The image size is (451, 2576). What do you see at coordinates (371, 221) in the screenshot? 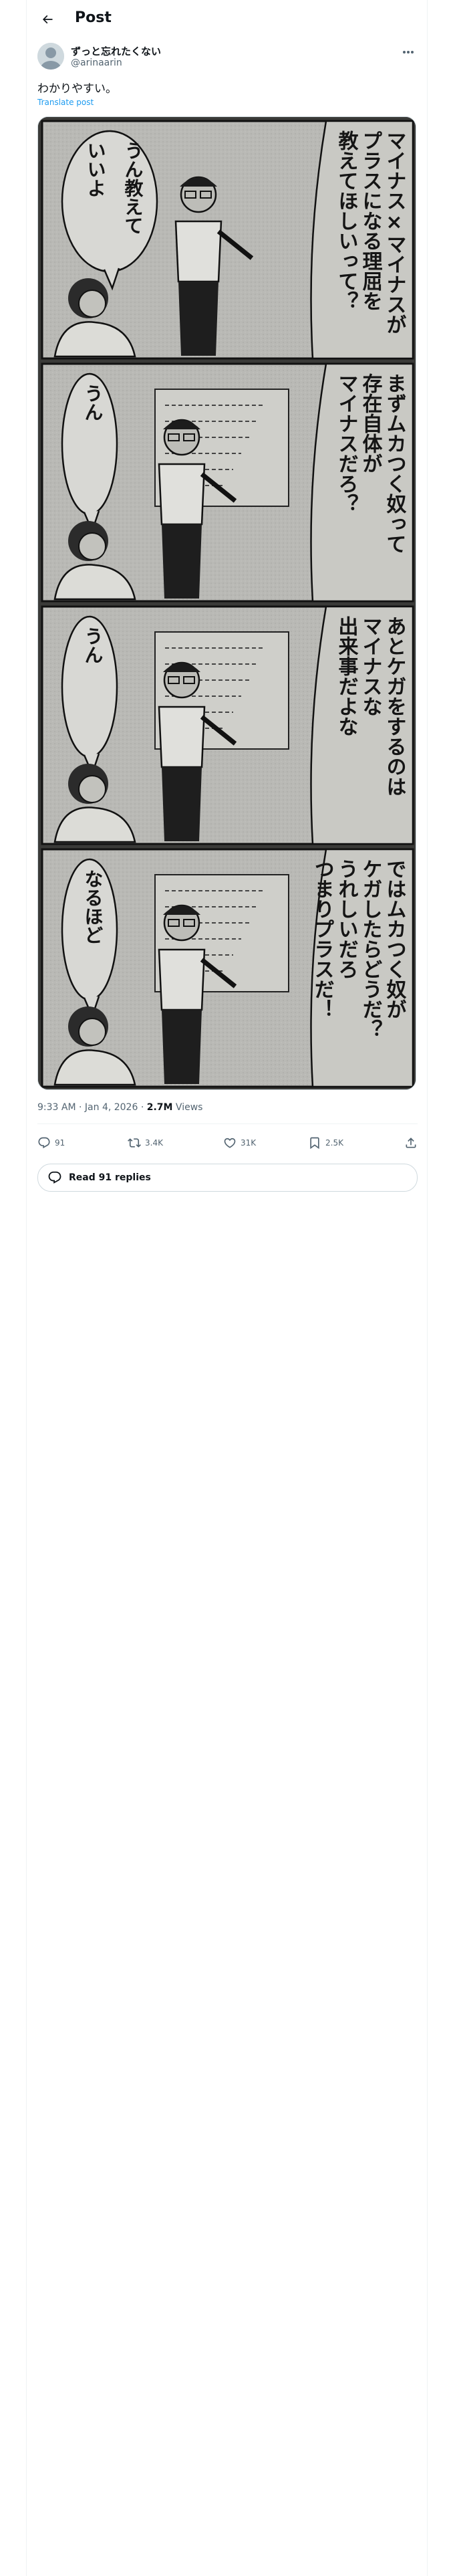
I see `narration-text: プラスになる理屈を` at bounding box center [371, 221].